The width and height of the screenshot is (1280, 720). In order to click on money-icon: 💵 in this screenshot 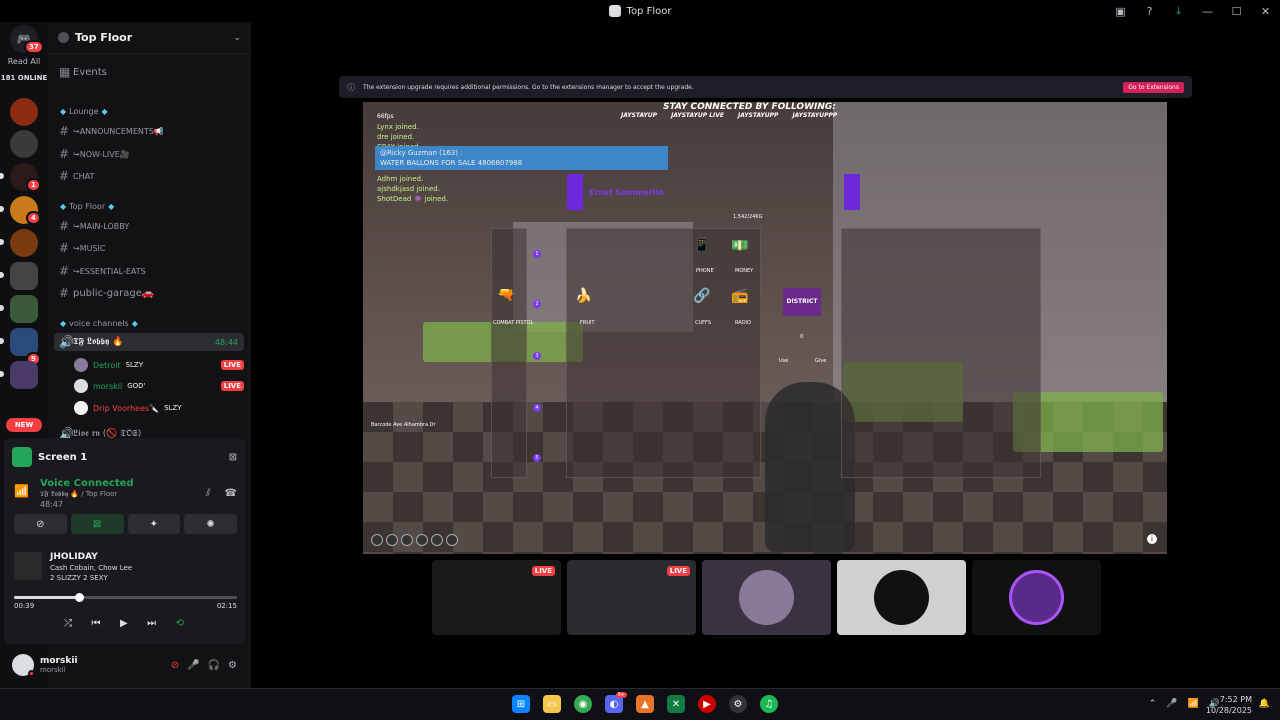, I will do `click(739, 246)`.